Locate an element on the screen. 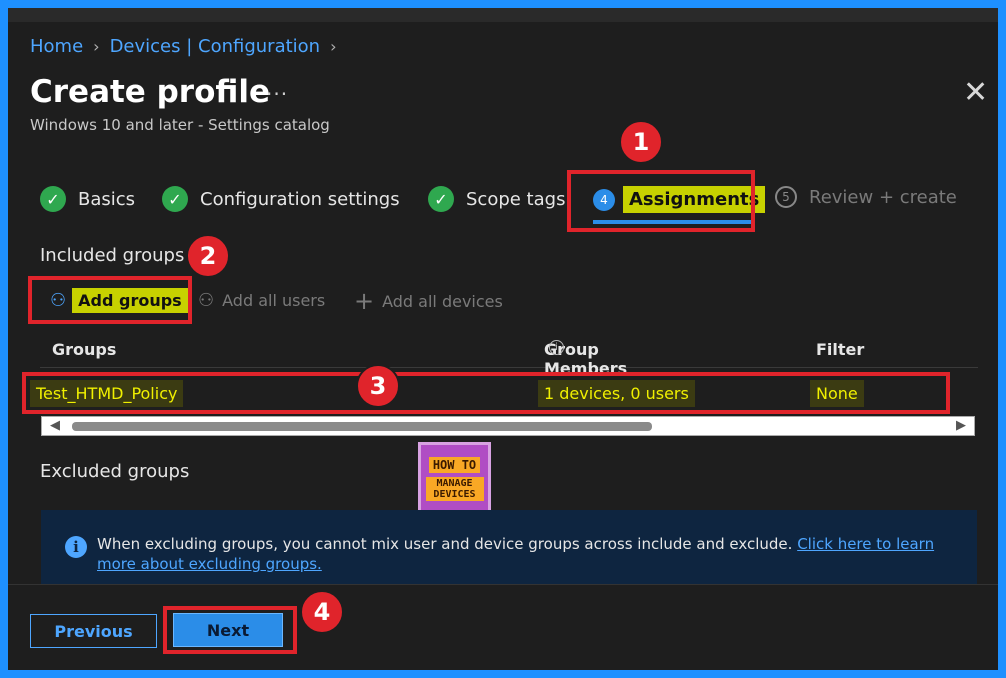 The image size is (1006, 678). step-configuration-settings: ✓ Configuration settings is located at coordinates (281, 199).